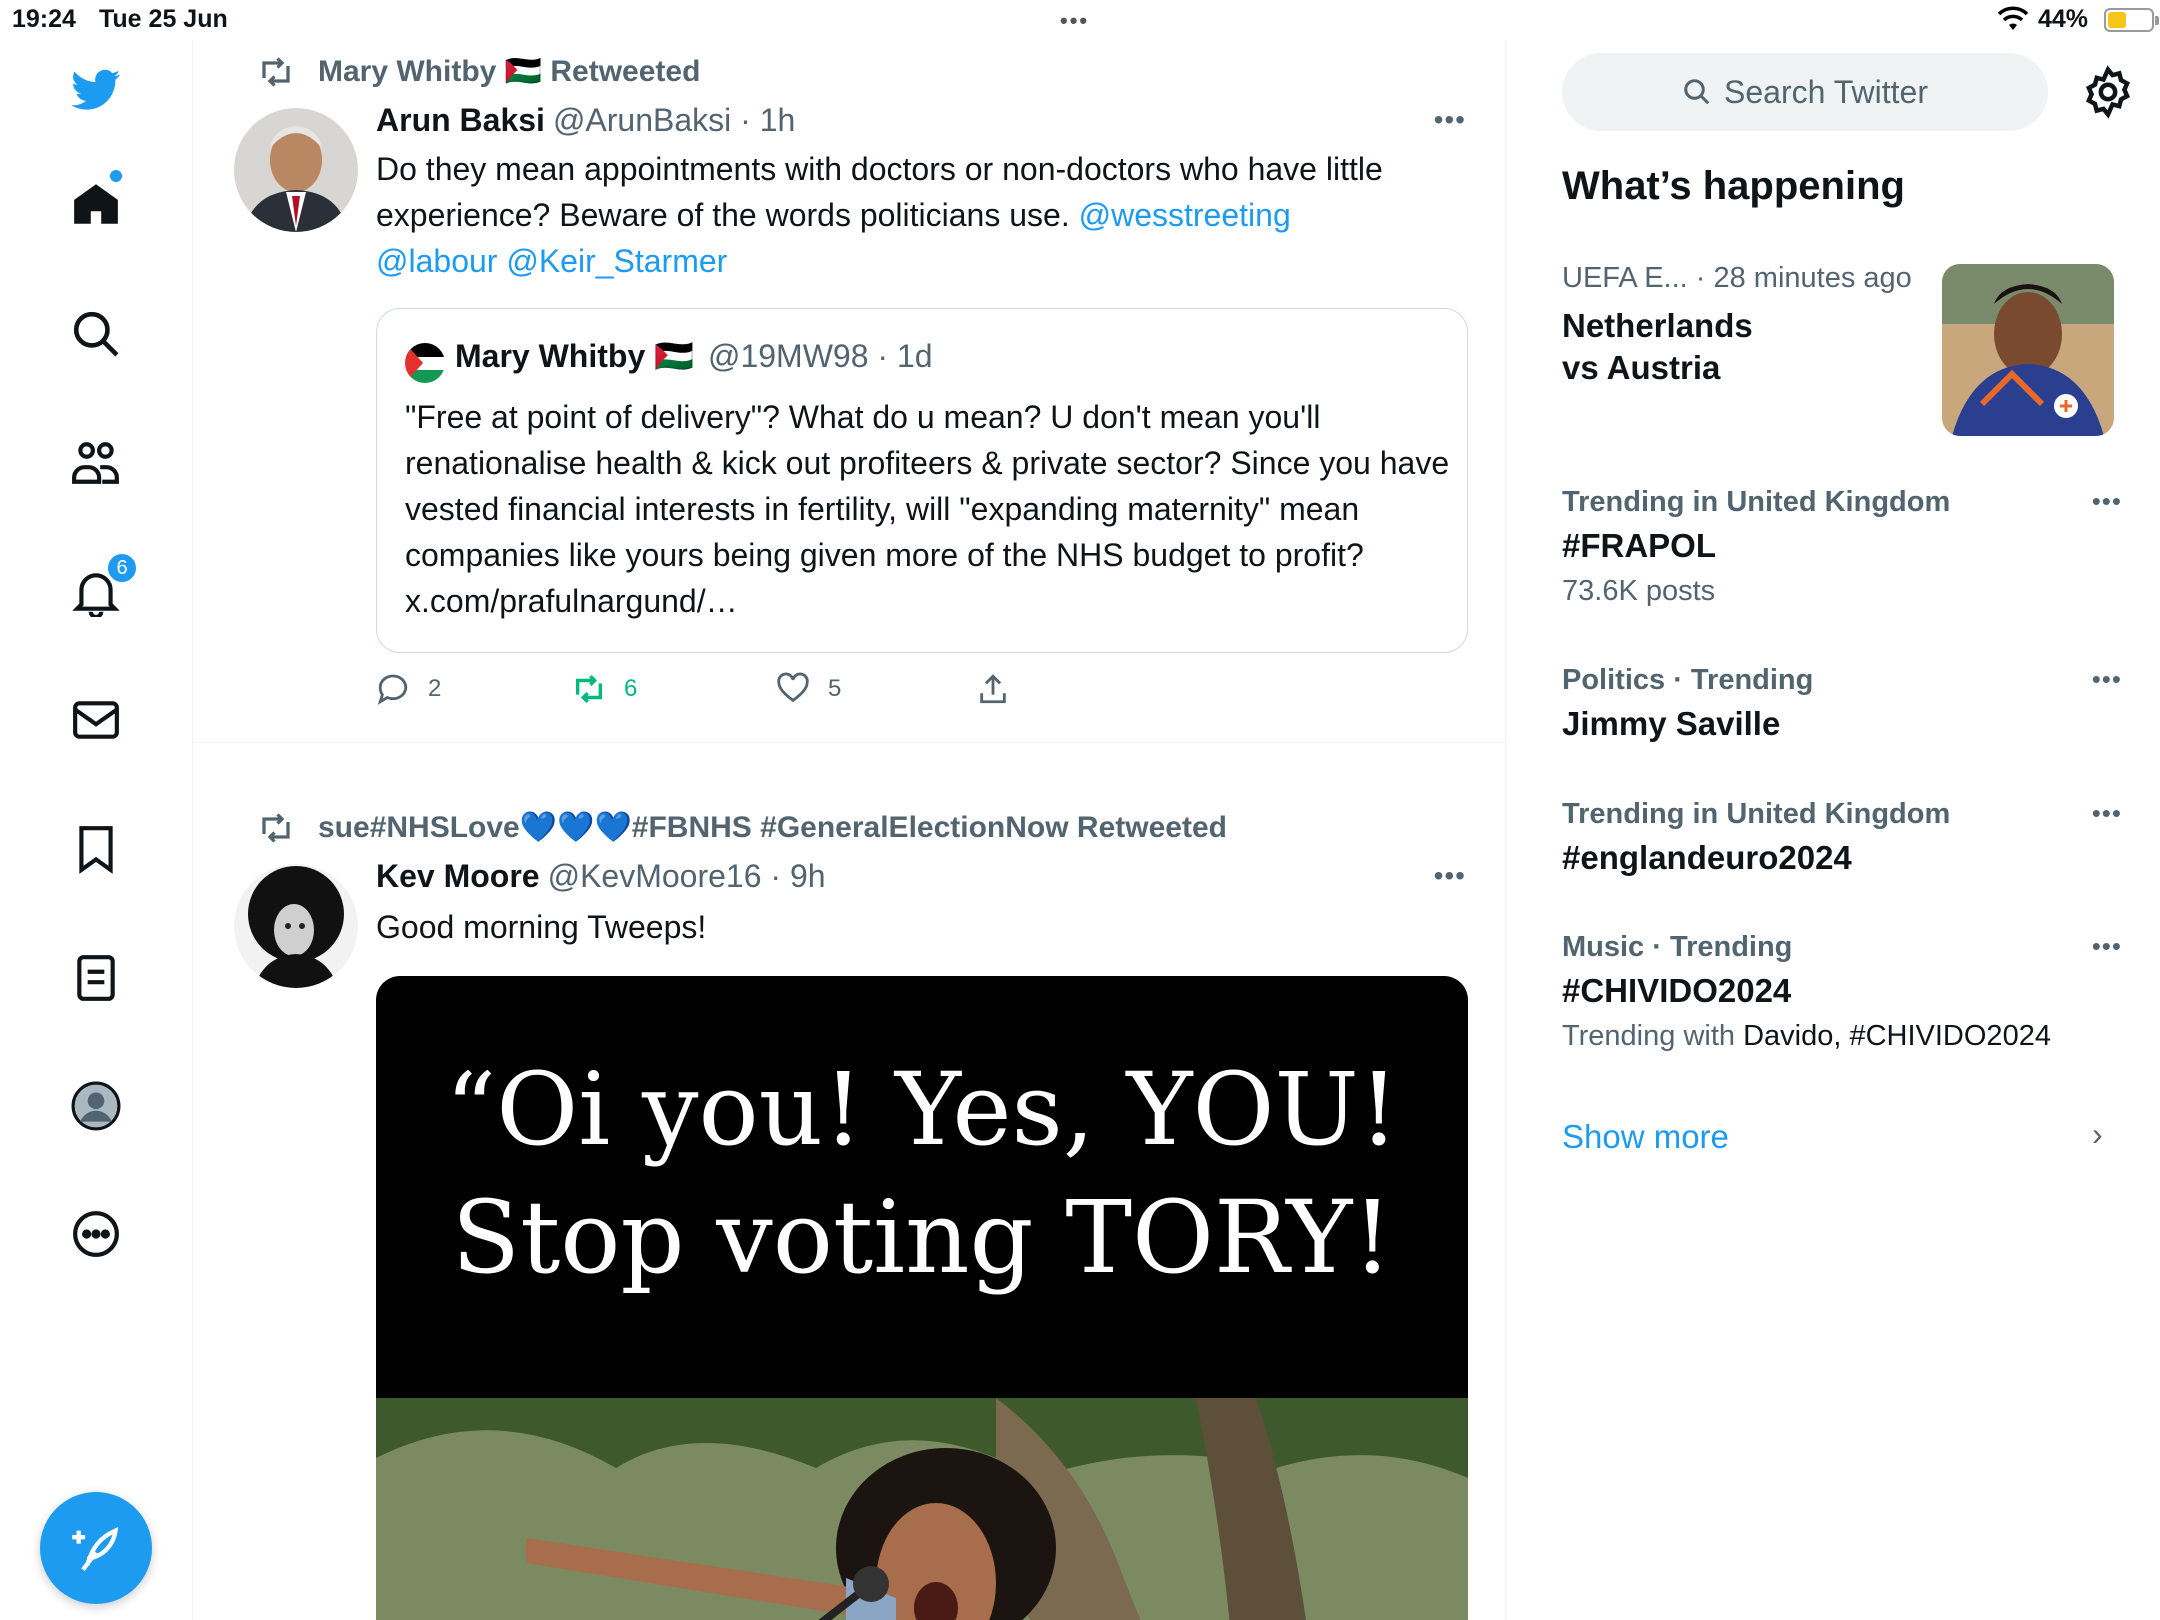 This screenshot has height=1620, width=2160. I want to click on status-date: Tue 25 Jun, so click(163, 19).